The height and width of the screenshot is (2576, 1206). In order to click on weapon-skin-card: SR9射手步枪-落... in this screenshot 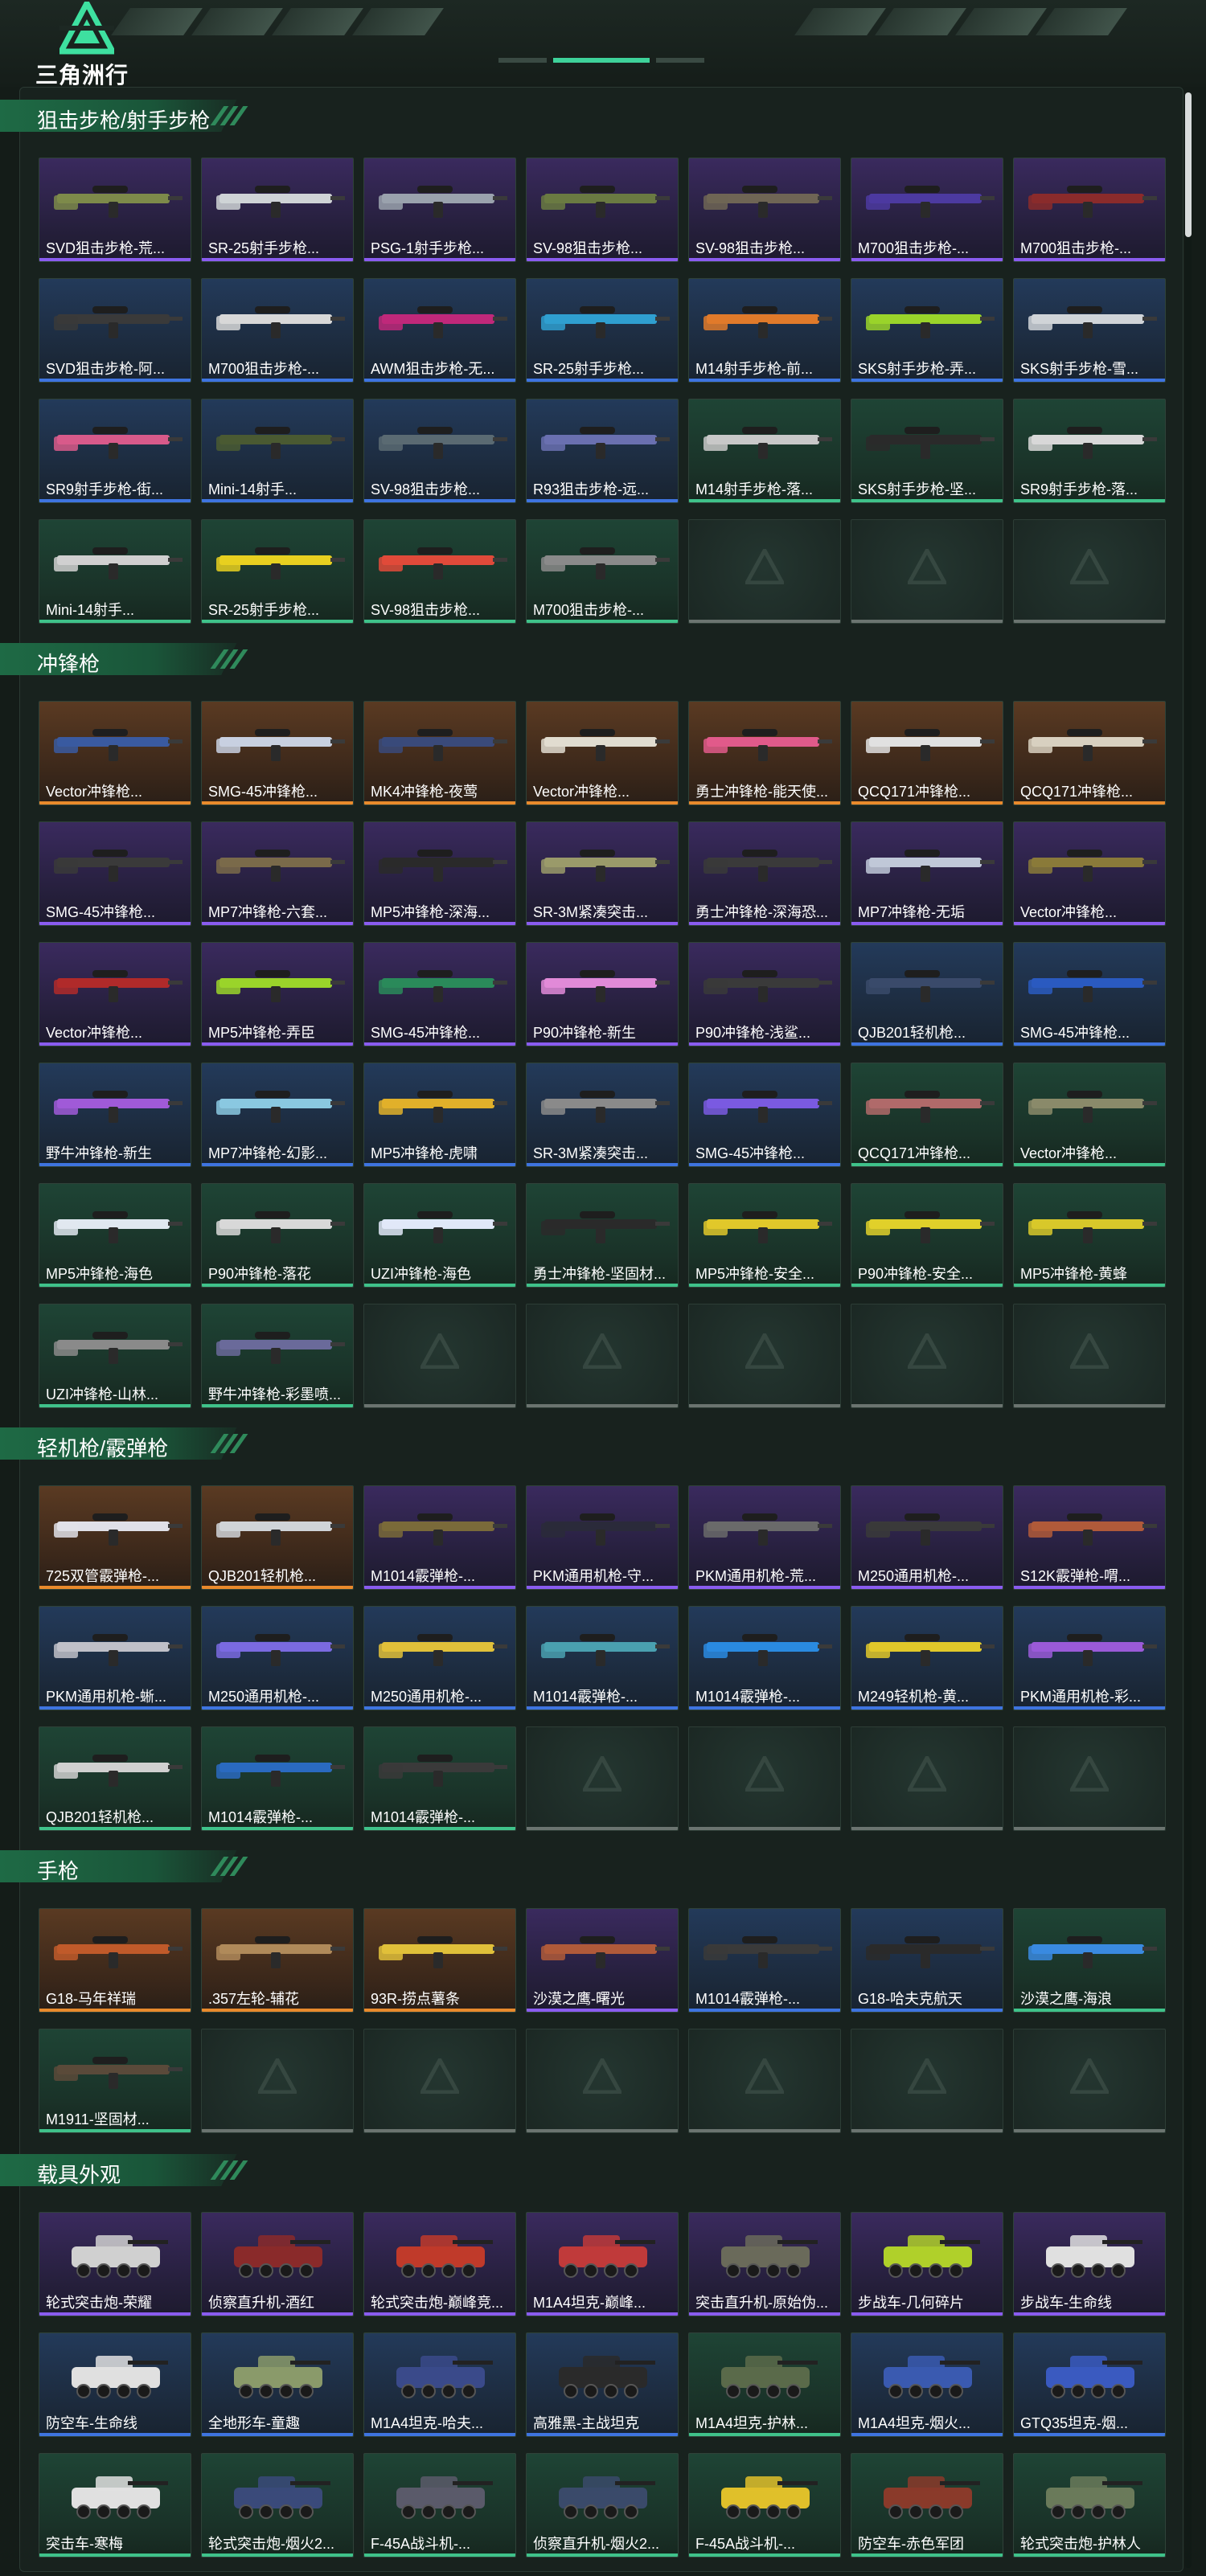, I will do `click(1089, 451)`.